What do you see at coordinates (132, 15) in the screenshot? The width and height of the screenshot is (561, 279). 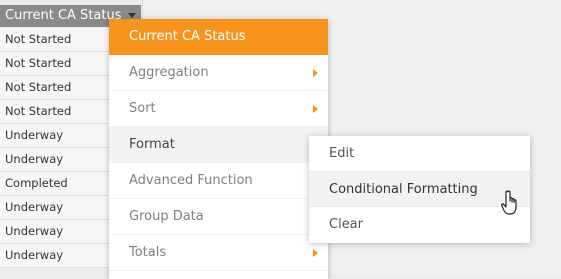 I see `chevron-down-icon` at bounding box center [132, 15].